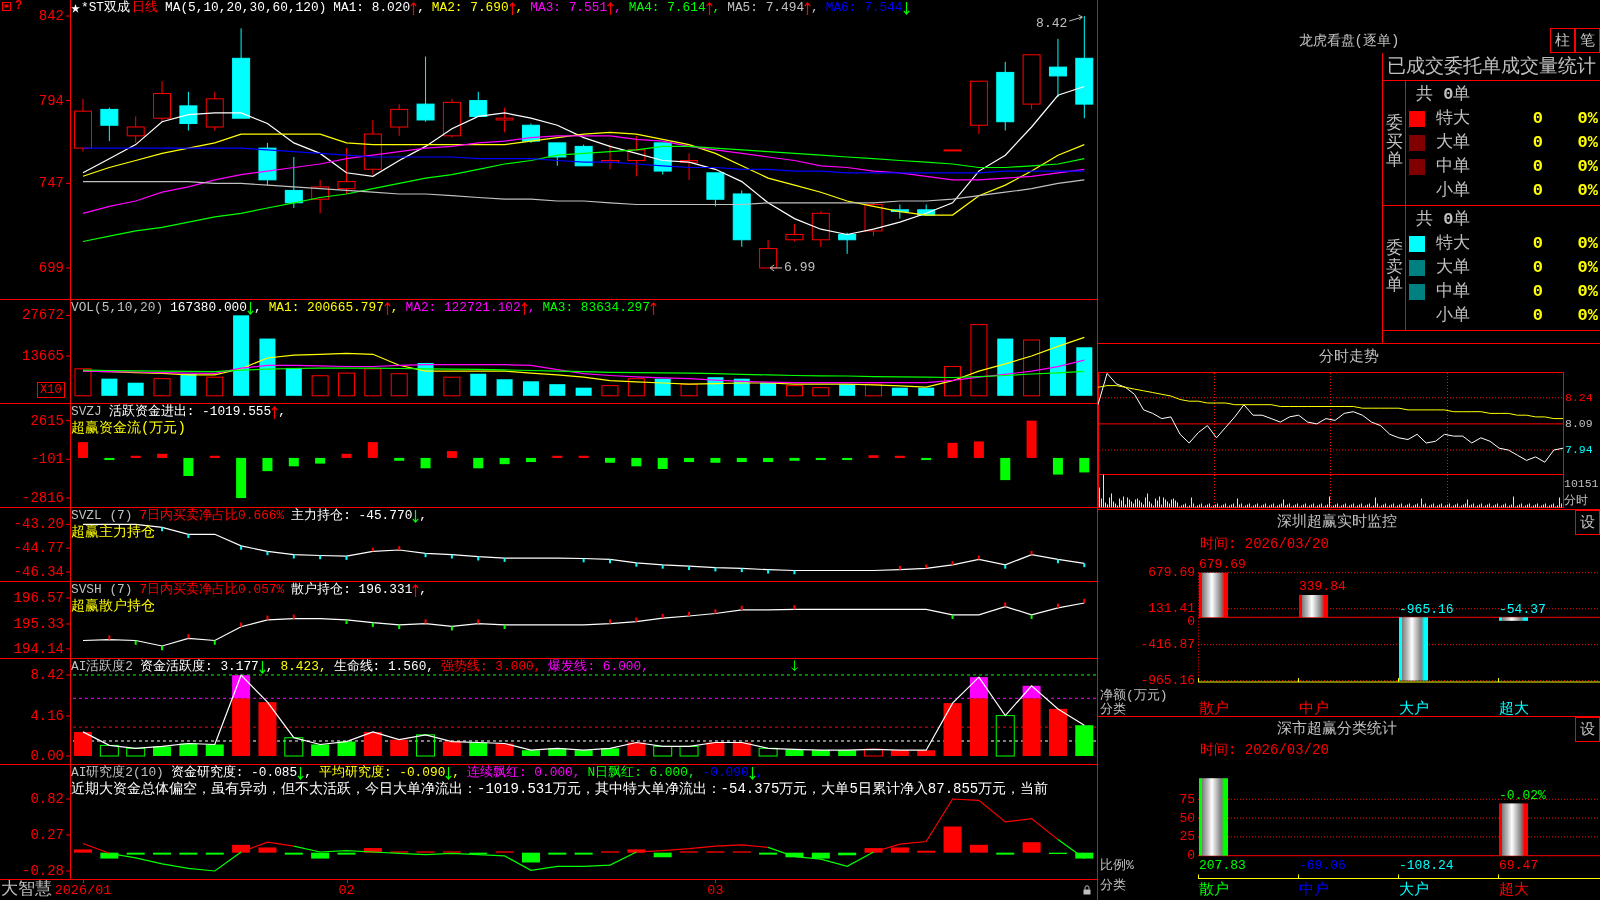  I want to click on axis-label: 196.57, so click(38, 598).